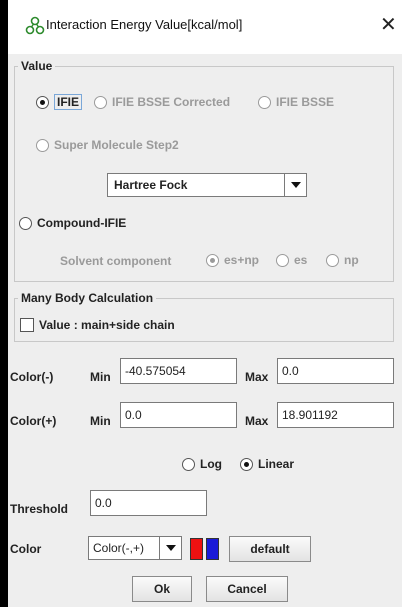  What do you see at coordinates (178, 415) in the screenshot?
I see `color-plus-min-field: 0.0` at bounding box center [178, 415].